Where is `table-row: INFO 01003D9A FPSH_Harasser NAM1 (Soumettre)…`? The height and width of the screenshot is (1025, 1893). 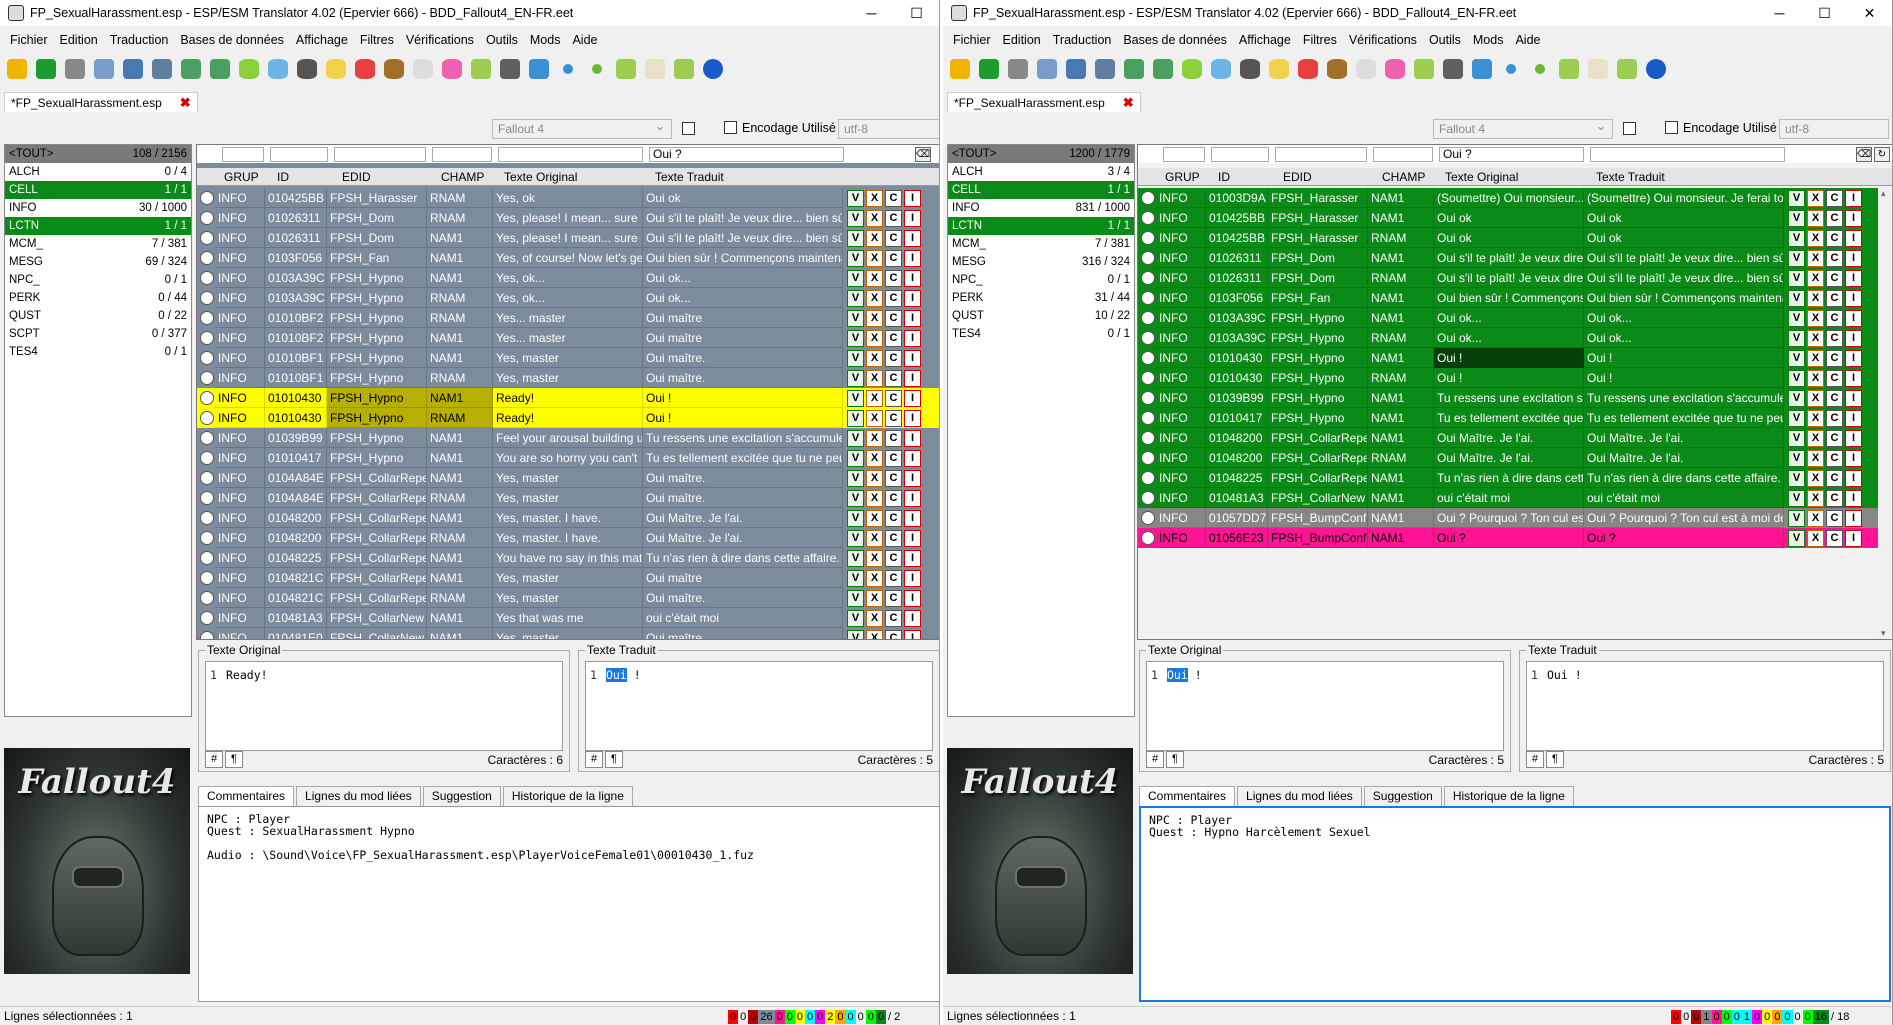
table-row: INFO 01003D9A FPSH_Harasser NAM1 (Soumettre)… is located at coordinates (1515, 198).